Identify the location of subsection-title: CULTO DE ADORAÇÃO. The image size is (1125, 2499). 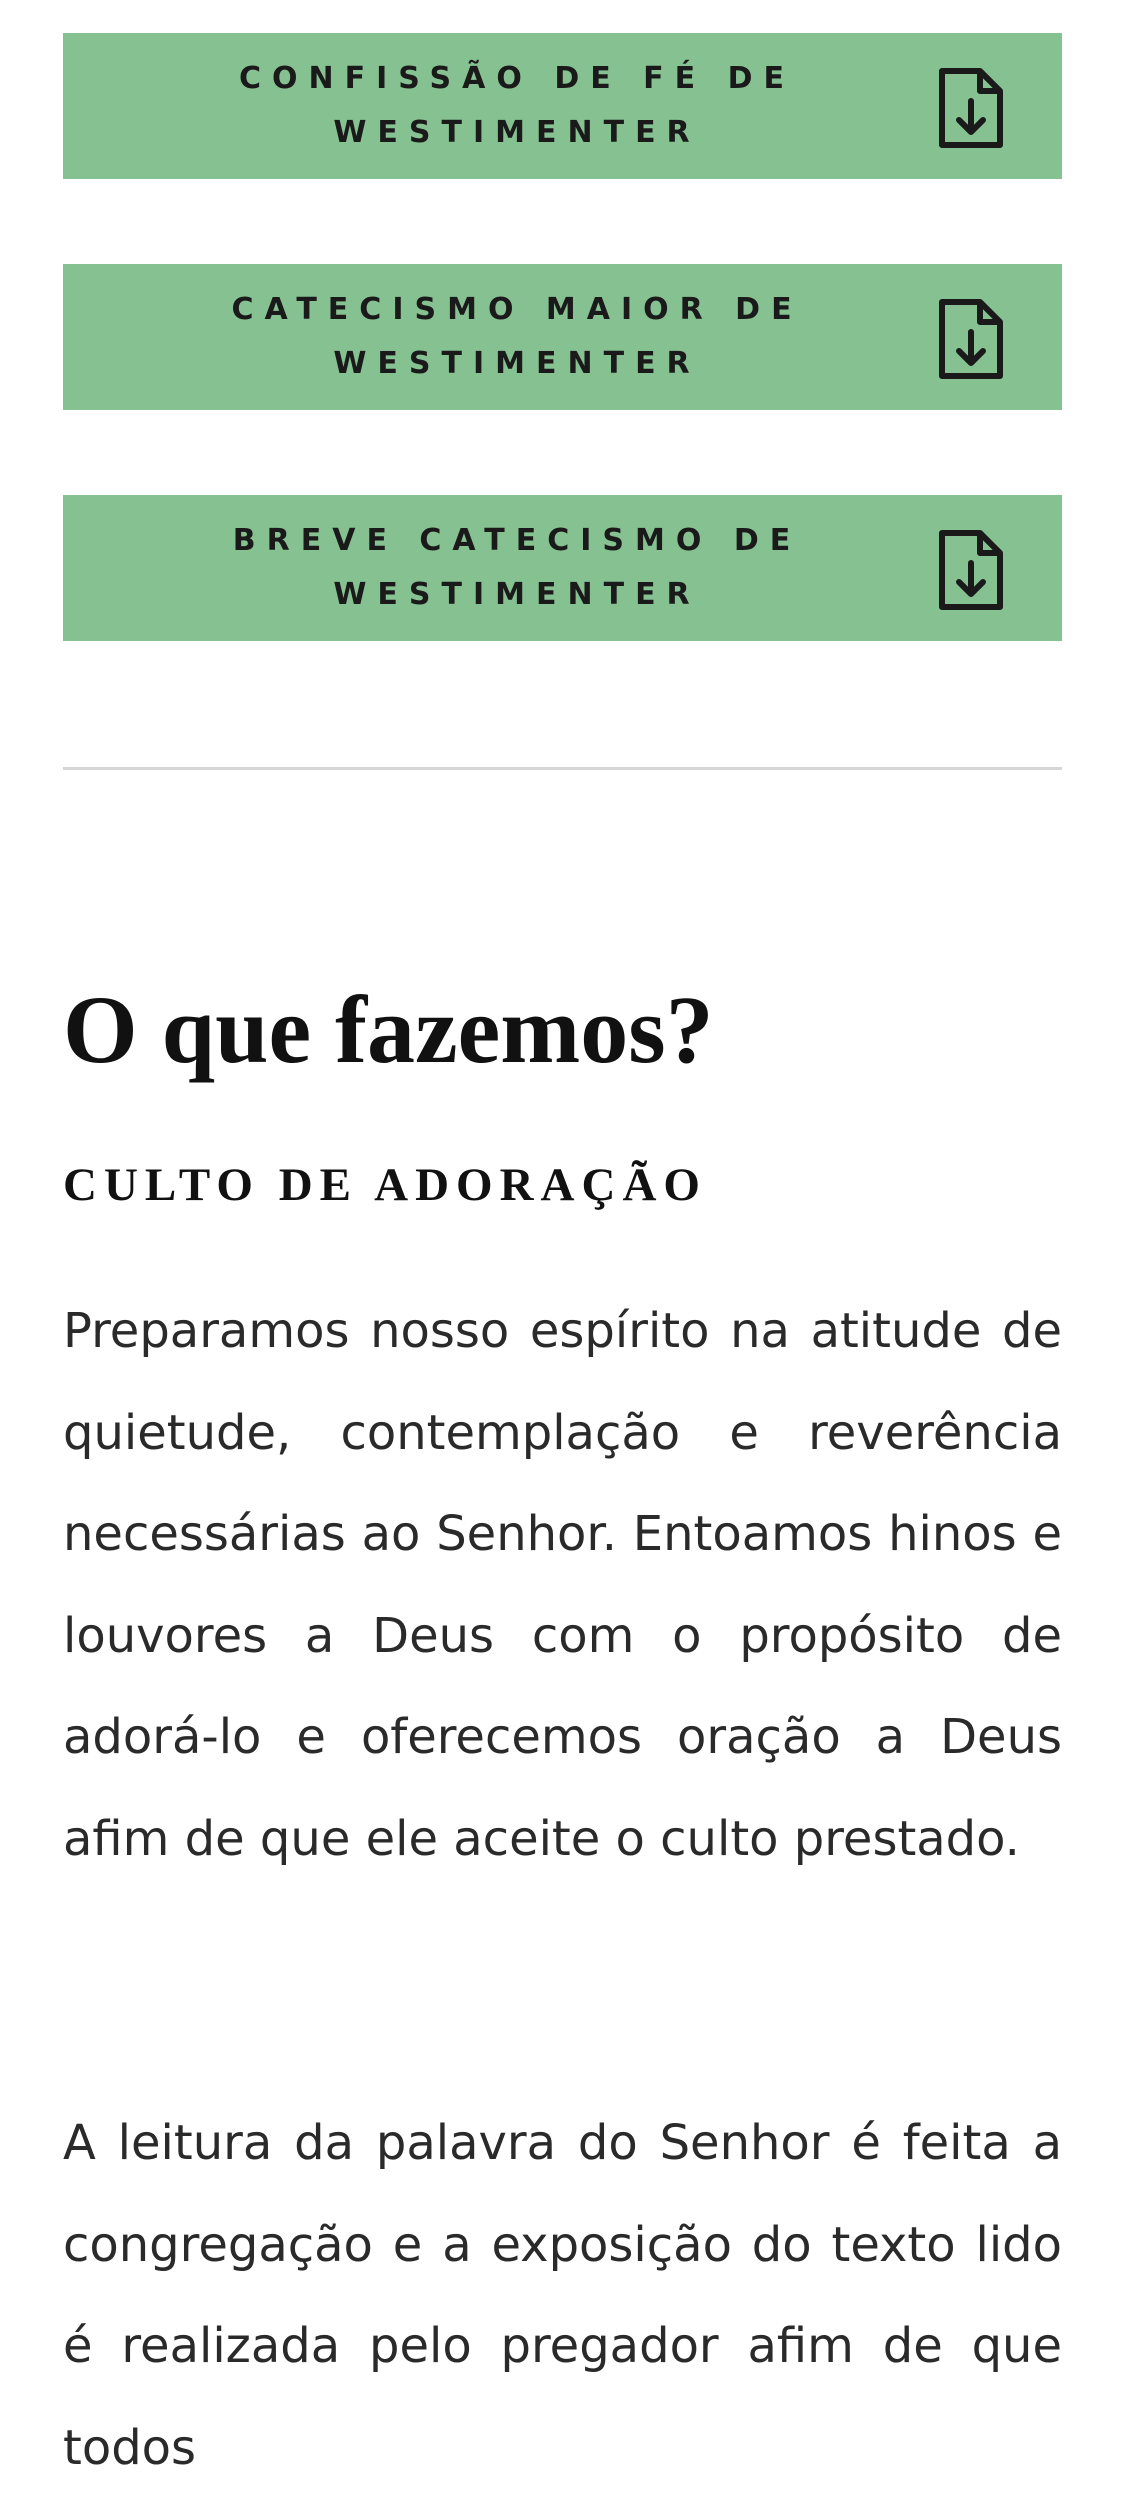
(385, 1185).